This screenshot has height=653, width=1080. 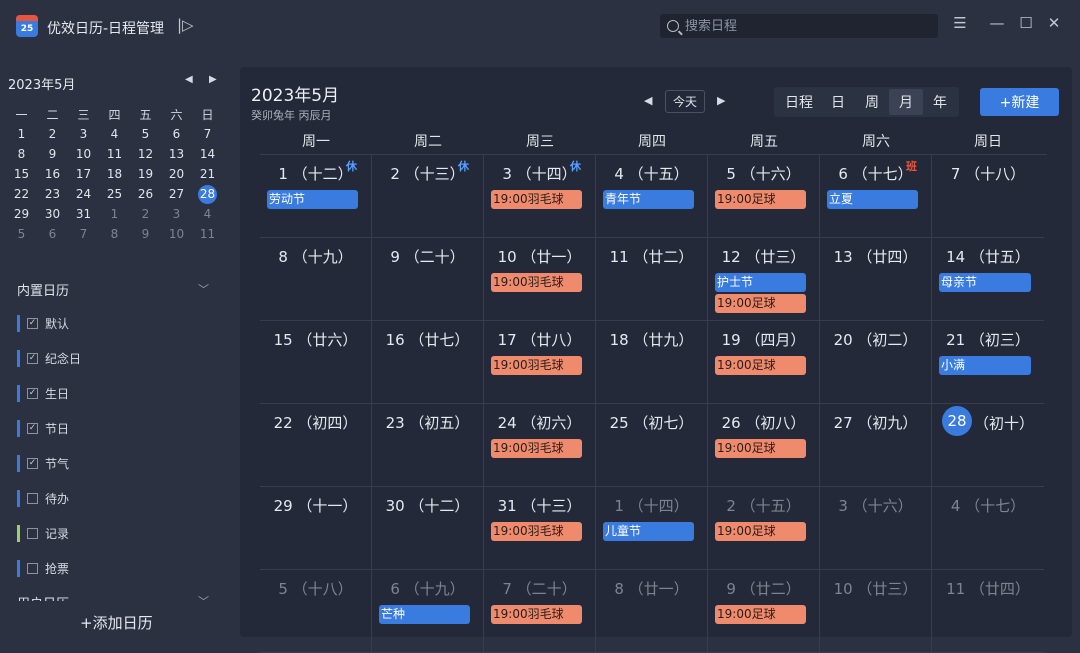 I want to click on event-chip: 护士节, so click(x=760, y=282).